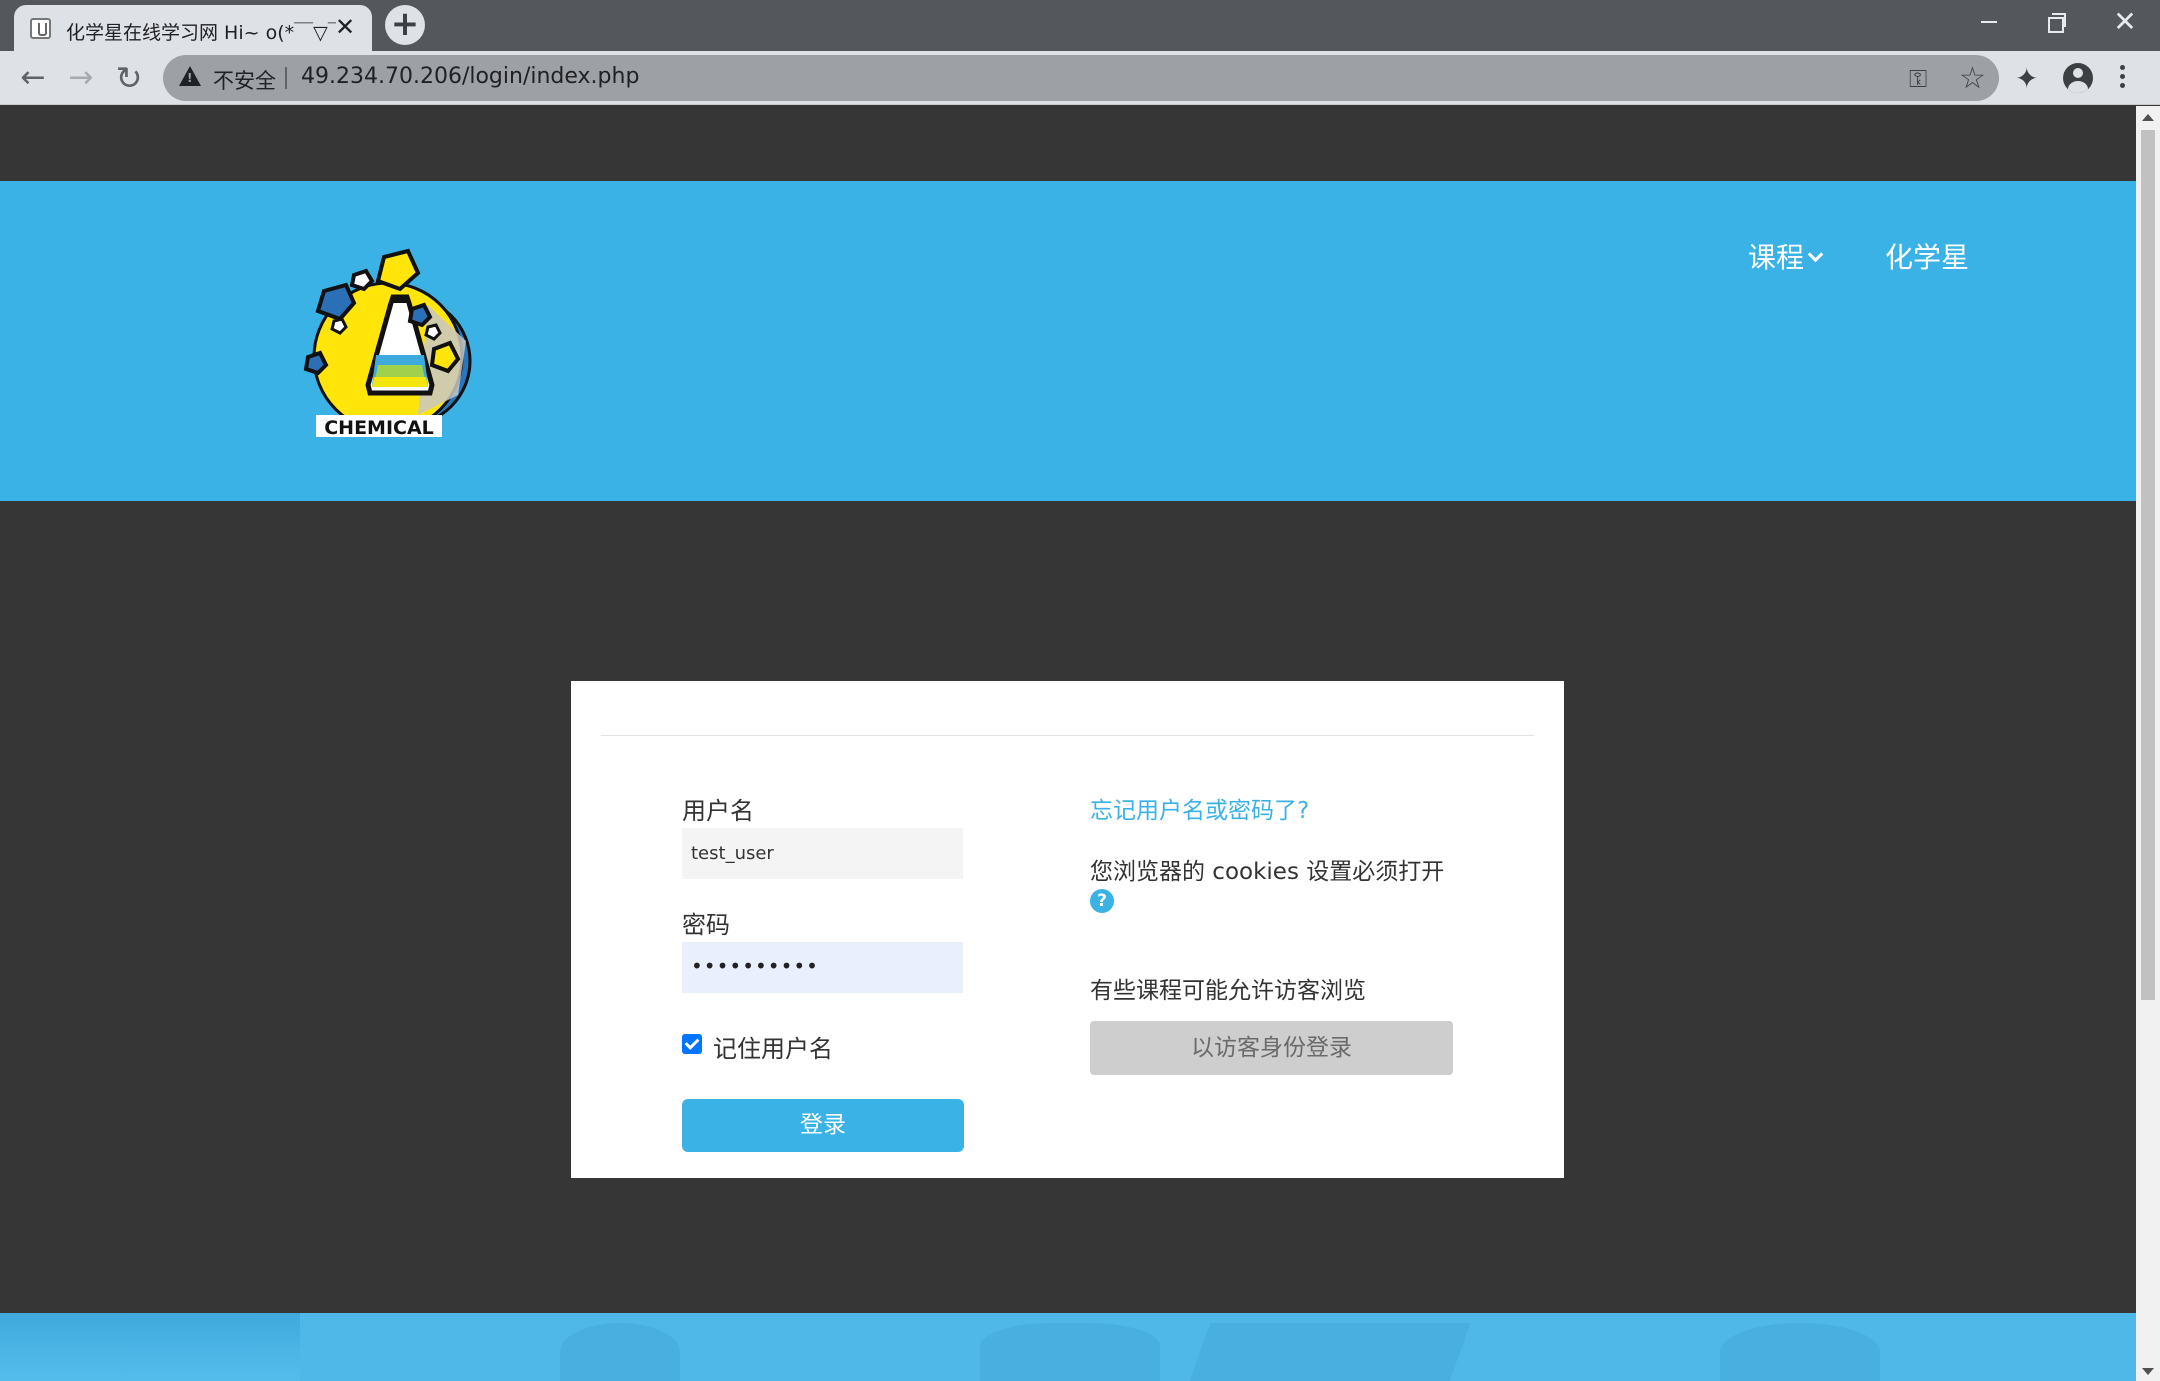 The height and width of the screenshot is (1381, 2160). What do you see at coordinates (286, 78) in the screenshot?
I see `address-separator` at bounding box center [286, 78].